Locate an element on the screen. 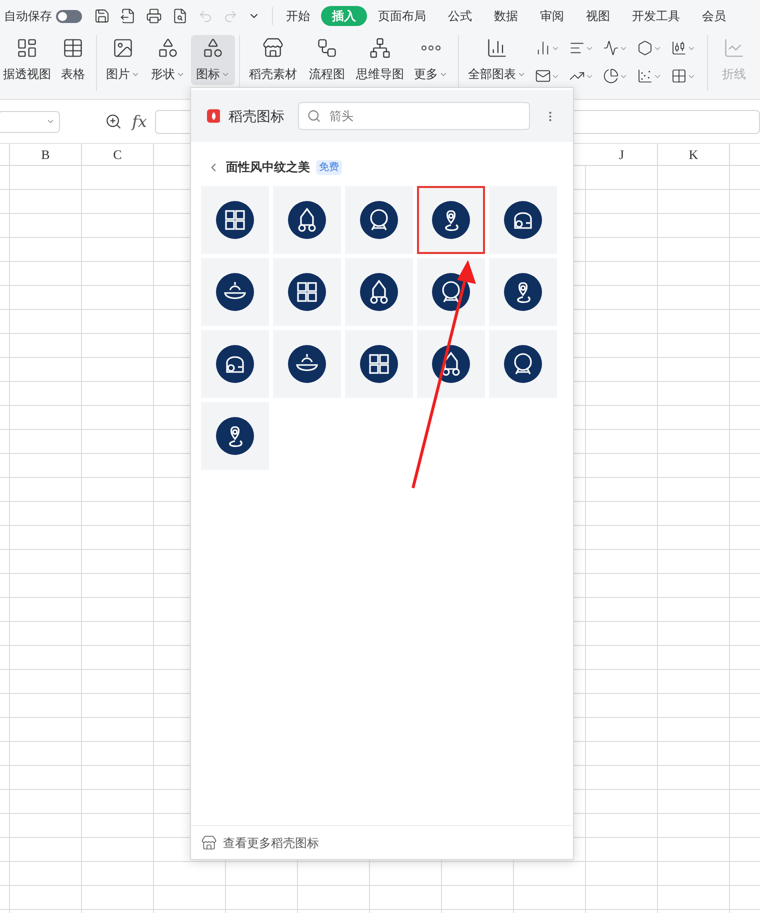 The height and width of the screenshot is (913, 760). ribbon-button: 图标 is located at coordinates (213, 60).